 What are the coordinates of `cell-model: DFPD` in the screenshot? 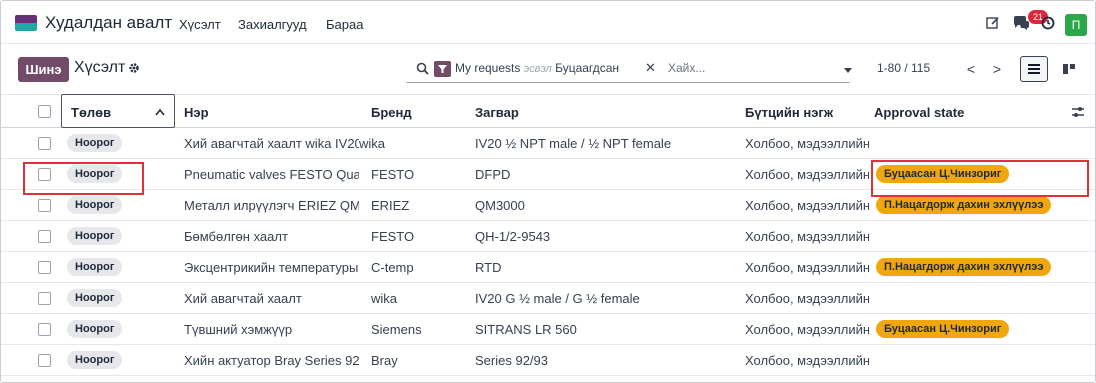 It's located at (605, 174).